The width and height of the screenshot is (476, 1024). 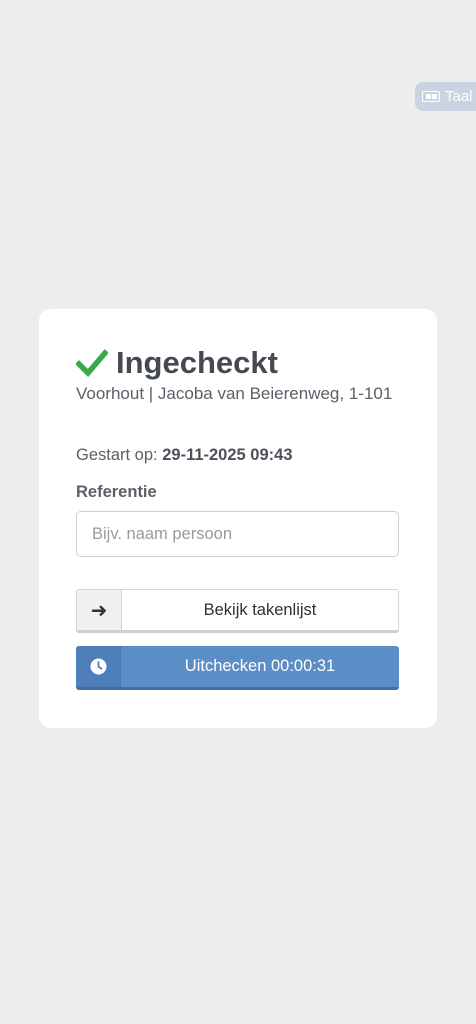 I want to click on started-label: Gestart op:, so click(x=117, y=455).